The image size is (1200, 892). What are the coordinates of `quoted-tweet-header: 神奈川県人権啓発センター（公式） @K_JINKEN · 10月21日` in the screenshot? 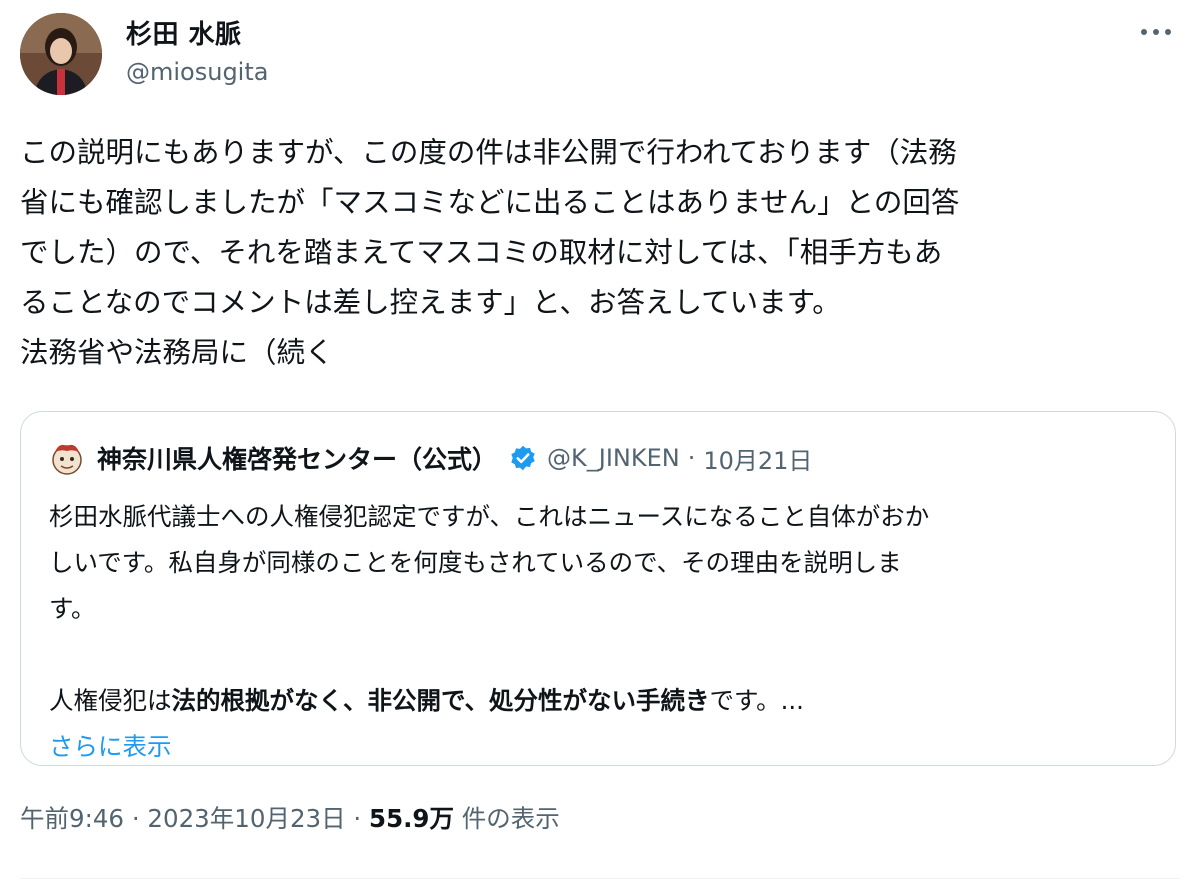 It's located at (430, 458).